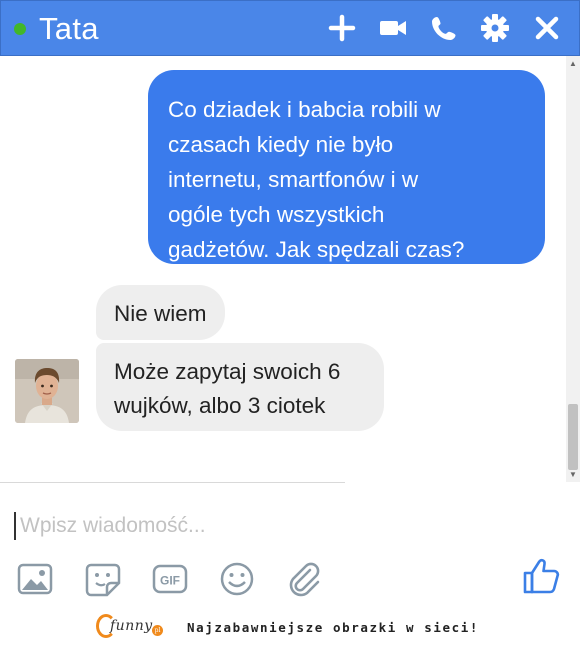 Image resolution: width=580 pixels, height=647 pixels. I want to click on chat-scrollbar: ▲ ▼, so click(573, 269).